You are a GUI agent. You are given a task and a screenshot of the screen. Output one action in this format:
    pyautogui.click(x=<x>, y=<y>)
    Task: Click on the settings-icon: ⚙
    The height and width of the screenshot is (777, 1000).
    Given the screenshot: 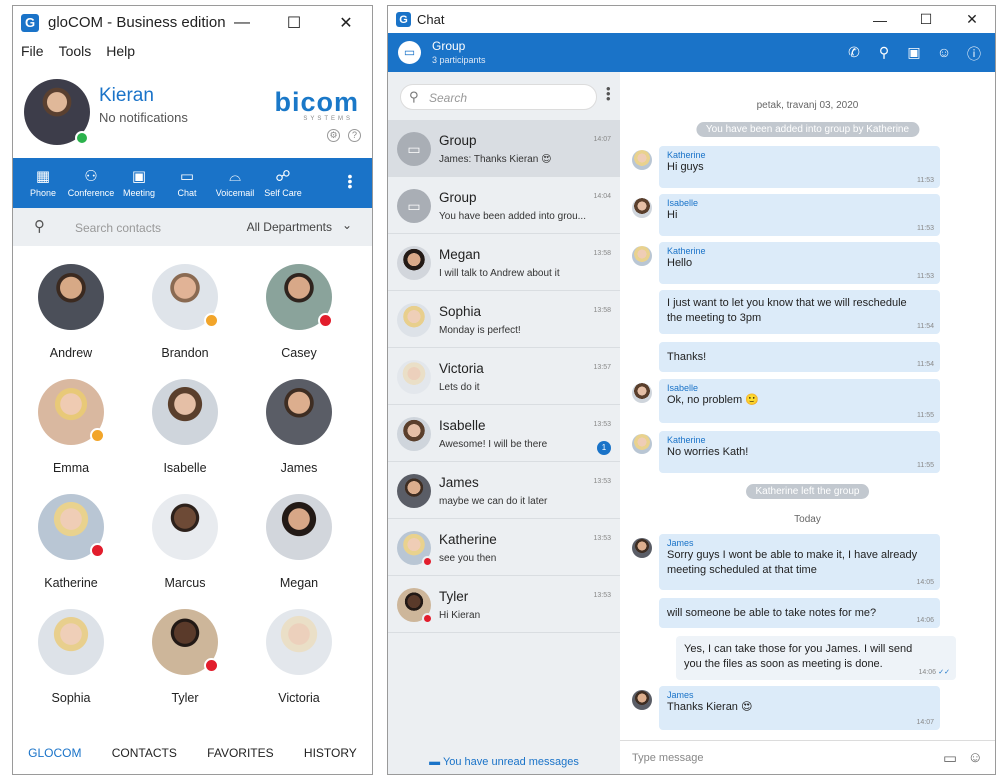 What is the action you would take?
    pyautogui.click(x=333, y=135)
    